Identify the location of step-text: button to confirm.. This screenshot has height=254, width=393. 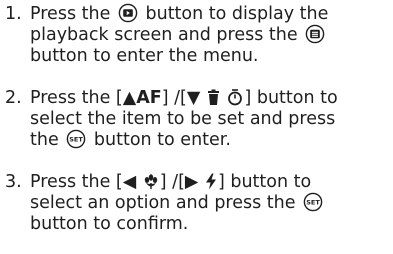
(109, 224).